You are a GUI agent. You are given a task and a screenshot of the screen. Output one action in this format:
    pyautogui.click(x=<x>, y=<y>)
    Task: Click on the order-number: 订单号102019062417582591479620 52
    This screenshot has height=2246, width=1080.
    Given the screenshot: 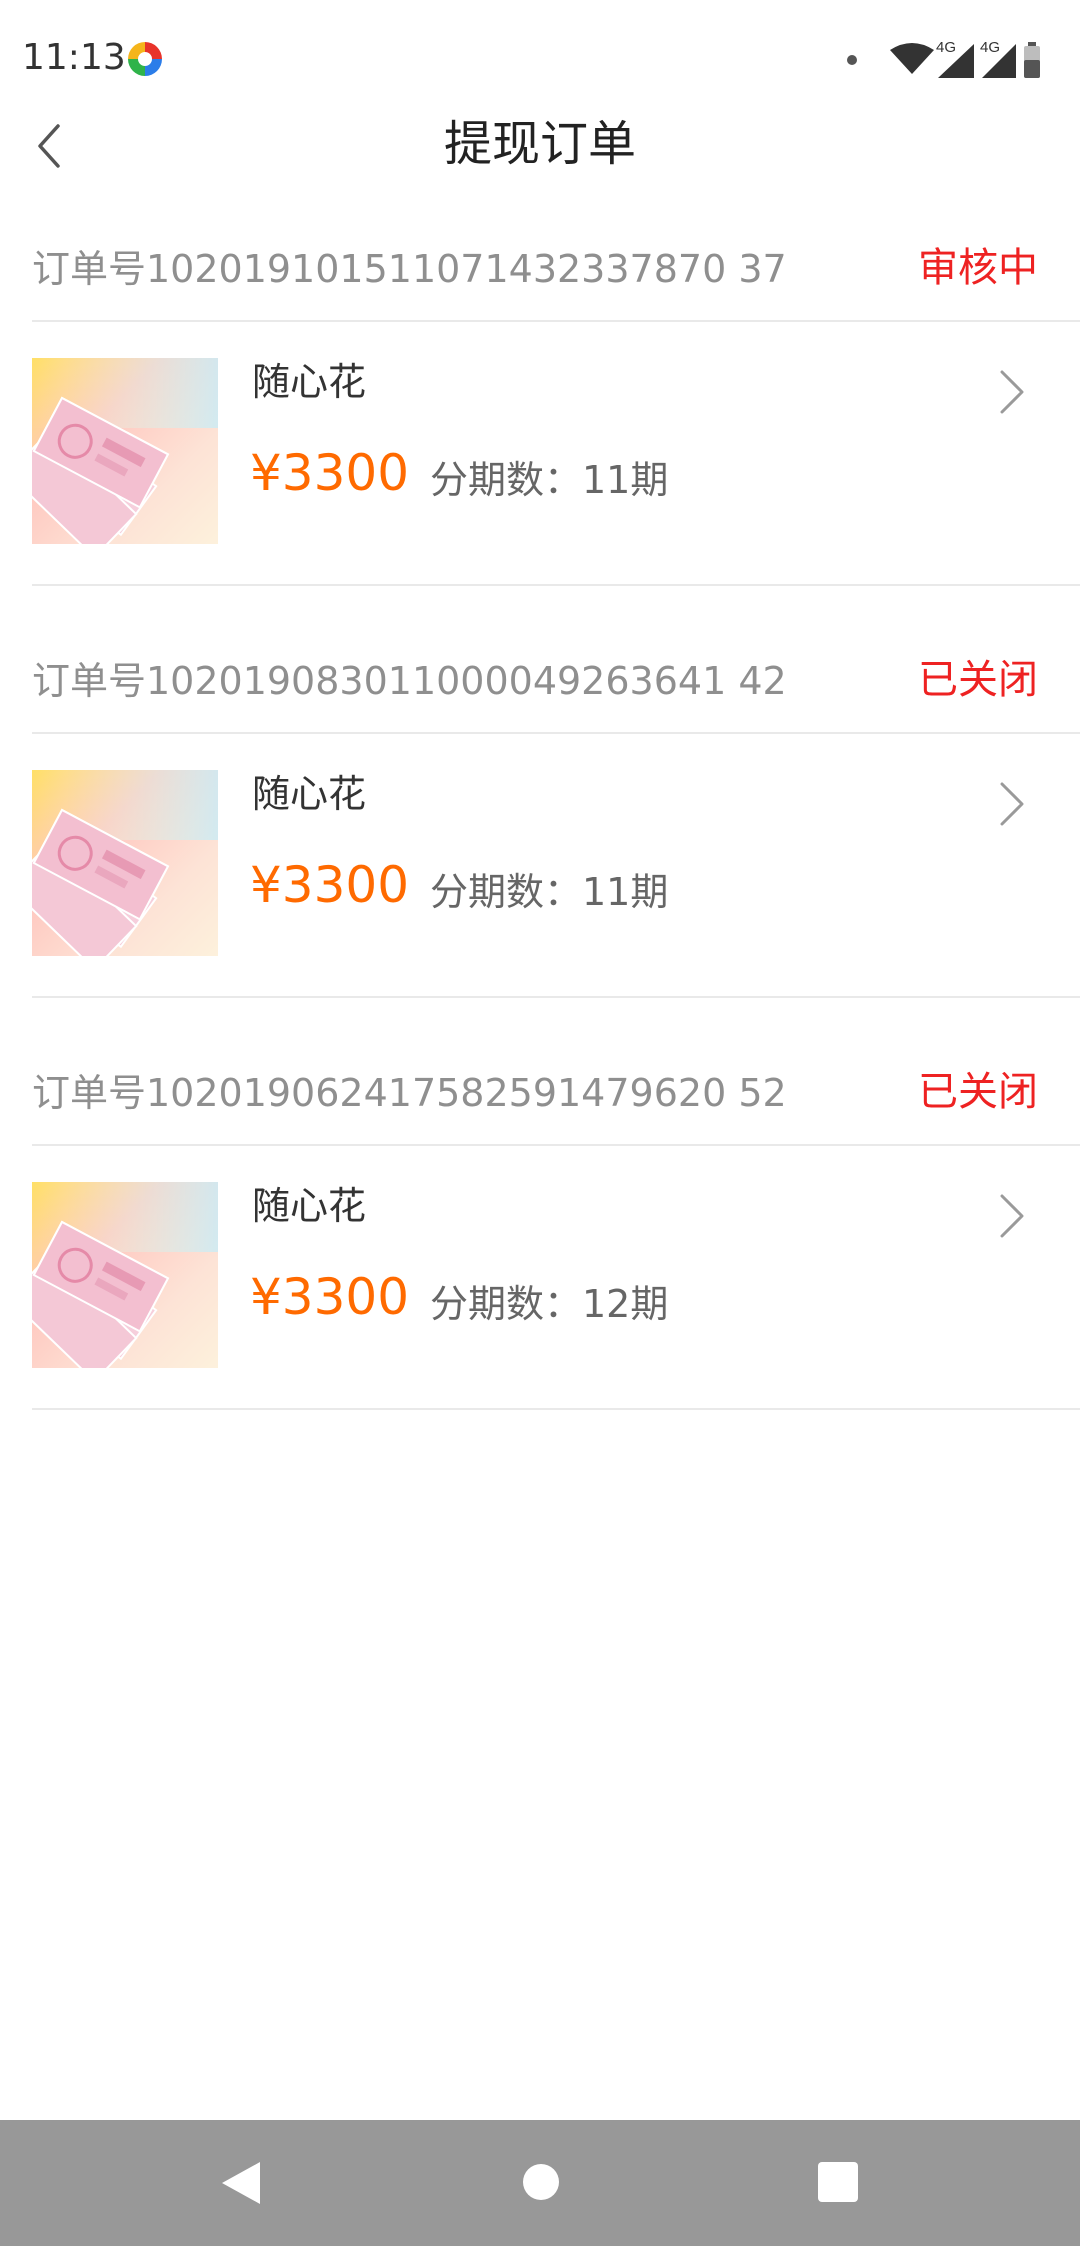 What is the action you would take?
    pyautogui.click(x=409, y=1093)
    